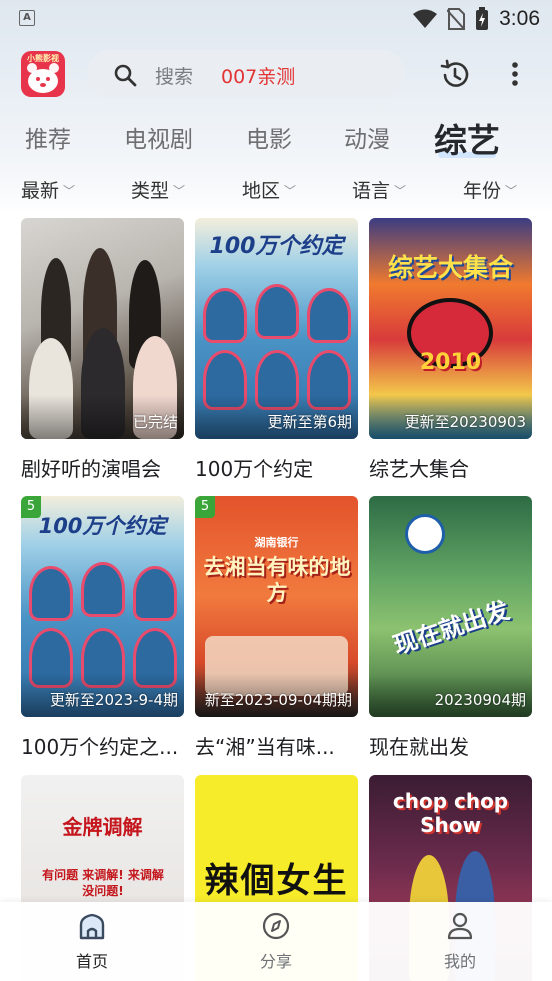 This screenshot has width=552, height=981. I want to click on nav-label: 首页, so click(91, 961).